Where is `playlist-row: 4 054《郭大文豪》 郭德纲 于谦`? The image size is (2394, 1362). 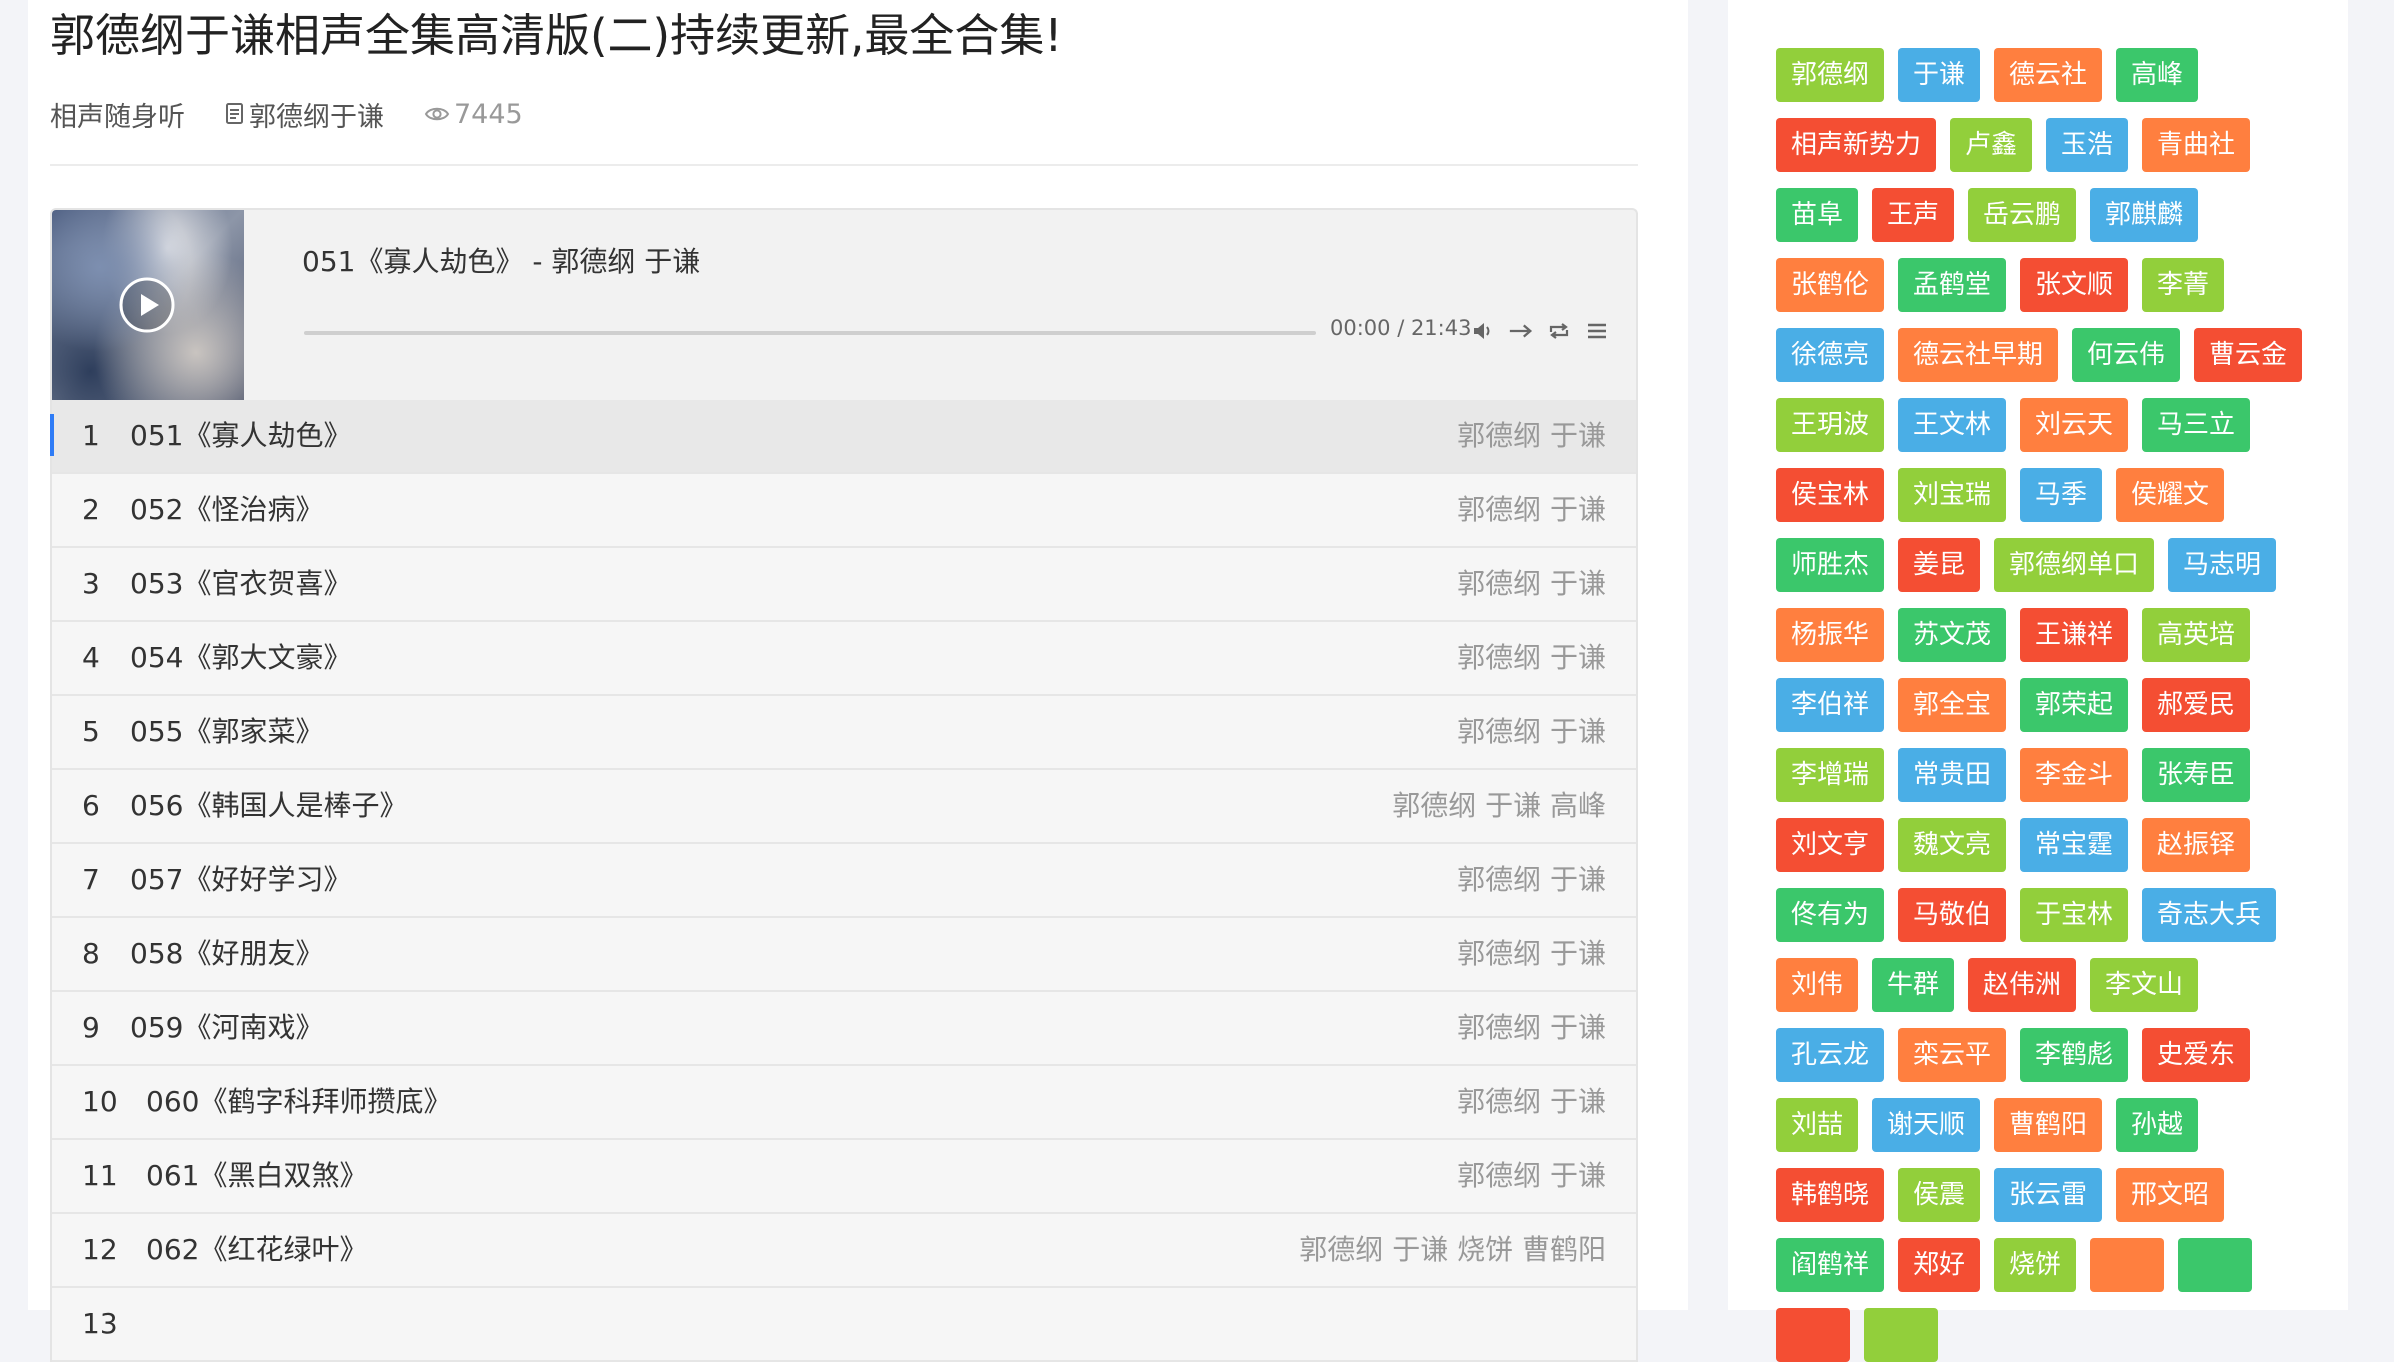
playlist-row: 4 054《郭大文豪》 郭德纲 于谦 is located at coordinates (844, 659).